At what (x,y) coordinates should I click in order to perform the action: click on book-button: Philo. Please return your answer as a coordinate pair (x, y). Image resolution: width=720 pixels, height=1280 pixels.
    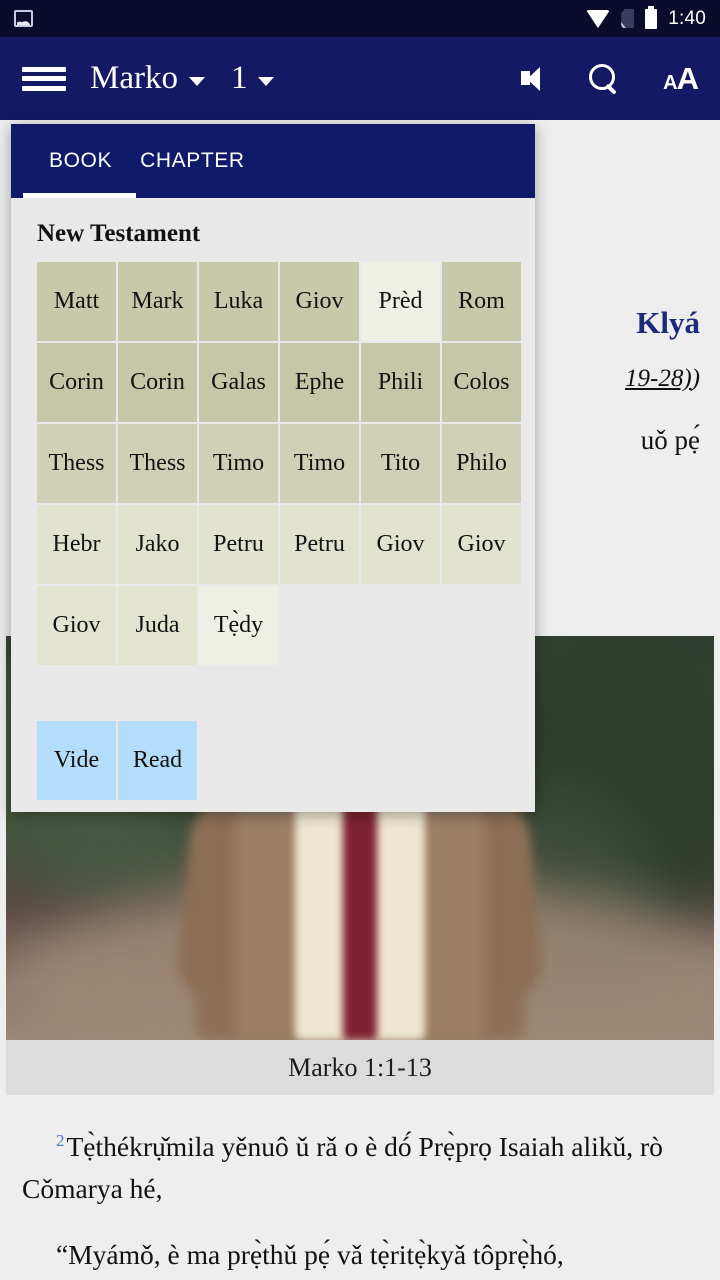
    Looking at the image, I should click on (481, 463).